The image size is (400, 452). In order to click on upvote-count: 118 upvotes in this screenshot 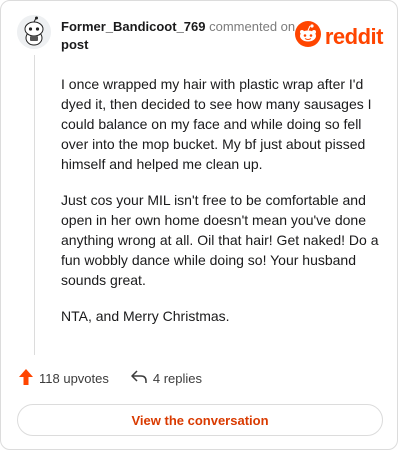, I will do `click(74, 378)`.